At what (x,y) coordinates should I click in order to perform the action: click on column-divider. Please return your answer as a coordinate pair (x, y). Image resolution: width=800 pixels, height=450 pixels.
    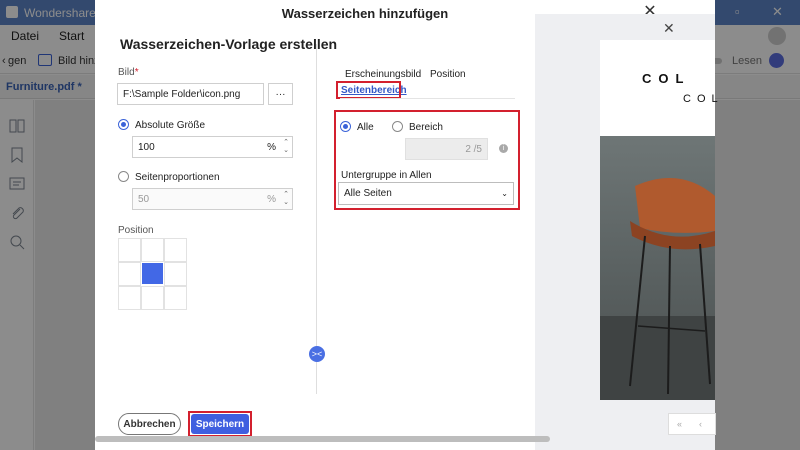
    Looking at the image, I should click on (316, 219).